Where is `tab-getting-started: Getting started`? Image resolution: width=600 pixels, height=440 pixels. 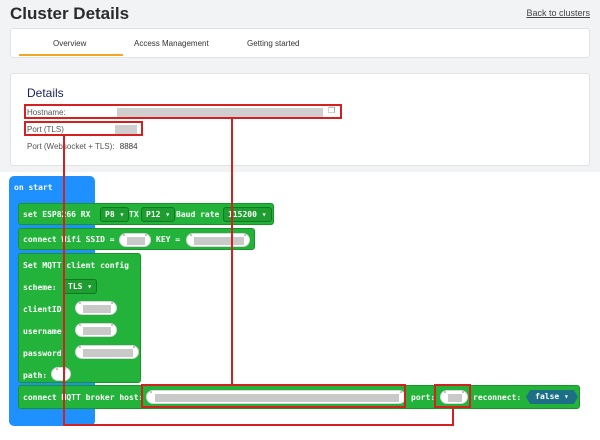
tab-getting-started: Getting started is located at coordinates (273, 43).